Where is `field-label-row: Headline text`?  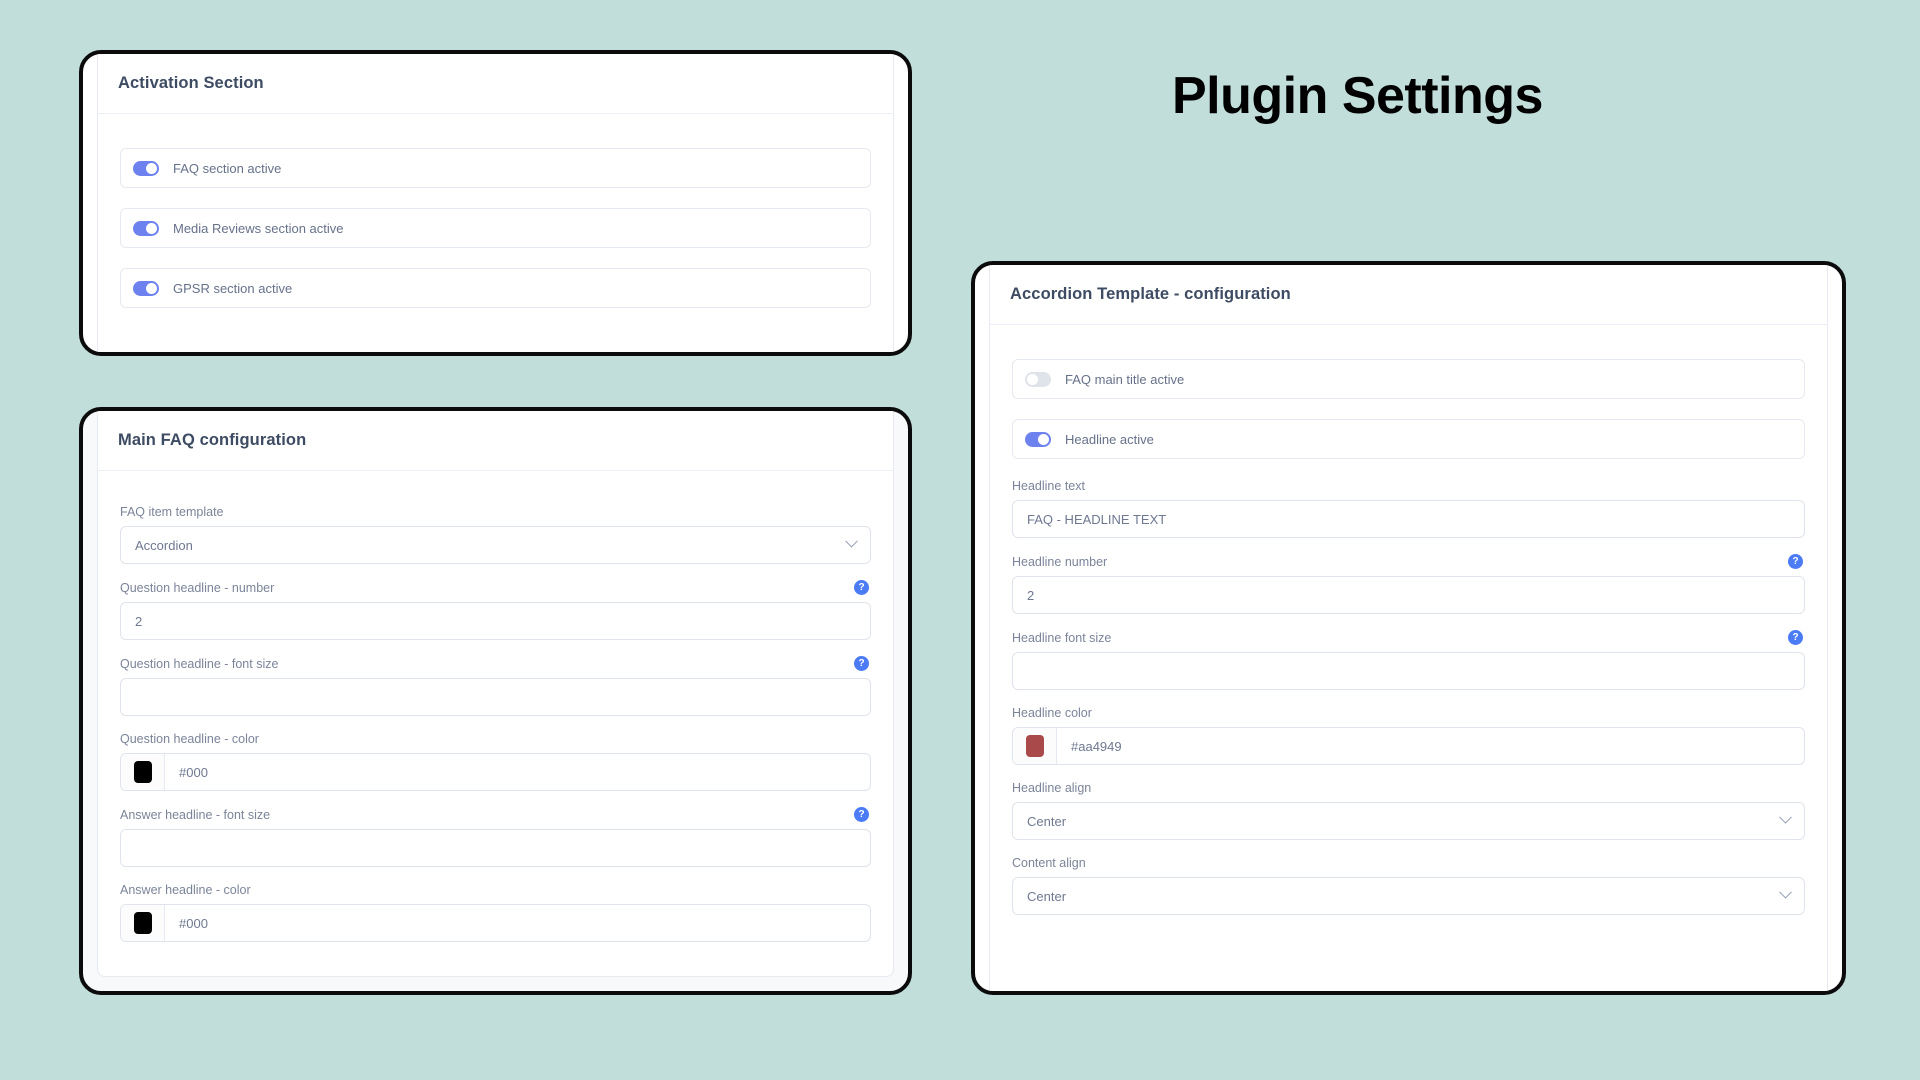 field-label-row: Headline text is located at coordinates (1408, 486).